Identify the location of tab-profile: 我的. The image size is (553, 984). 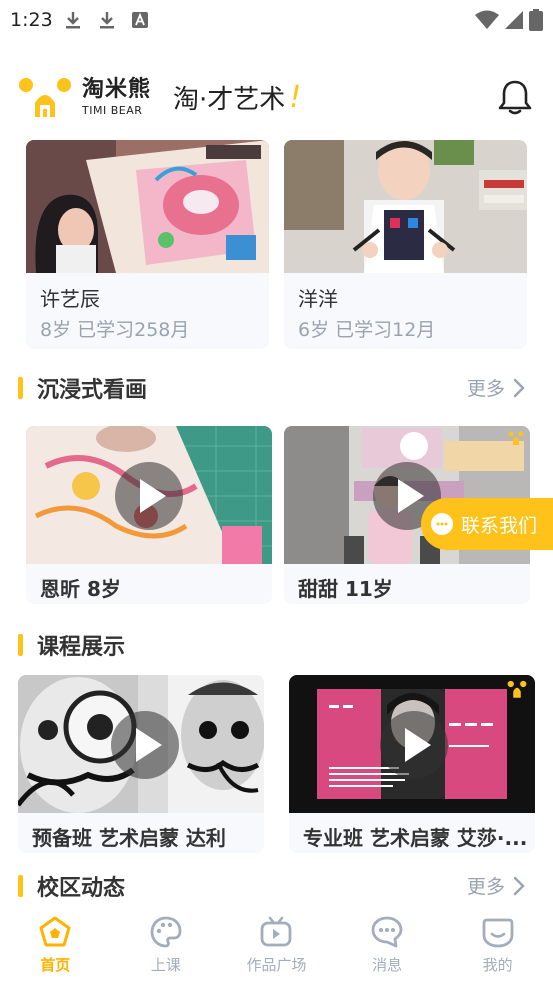
(497, 944).